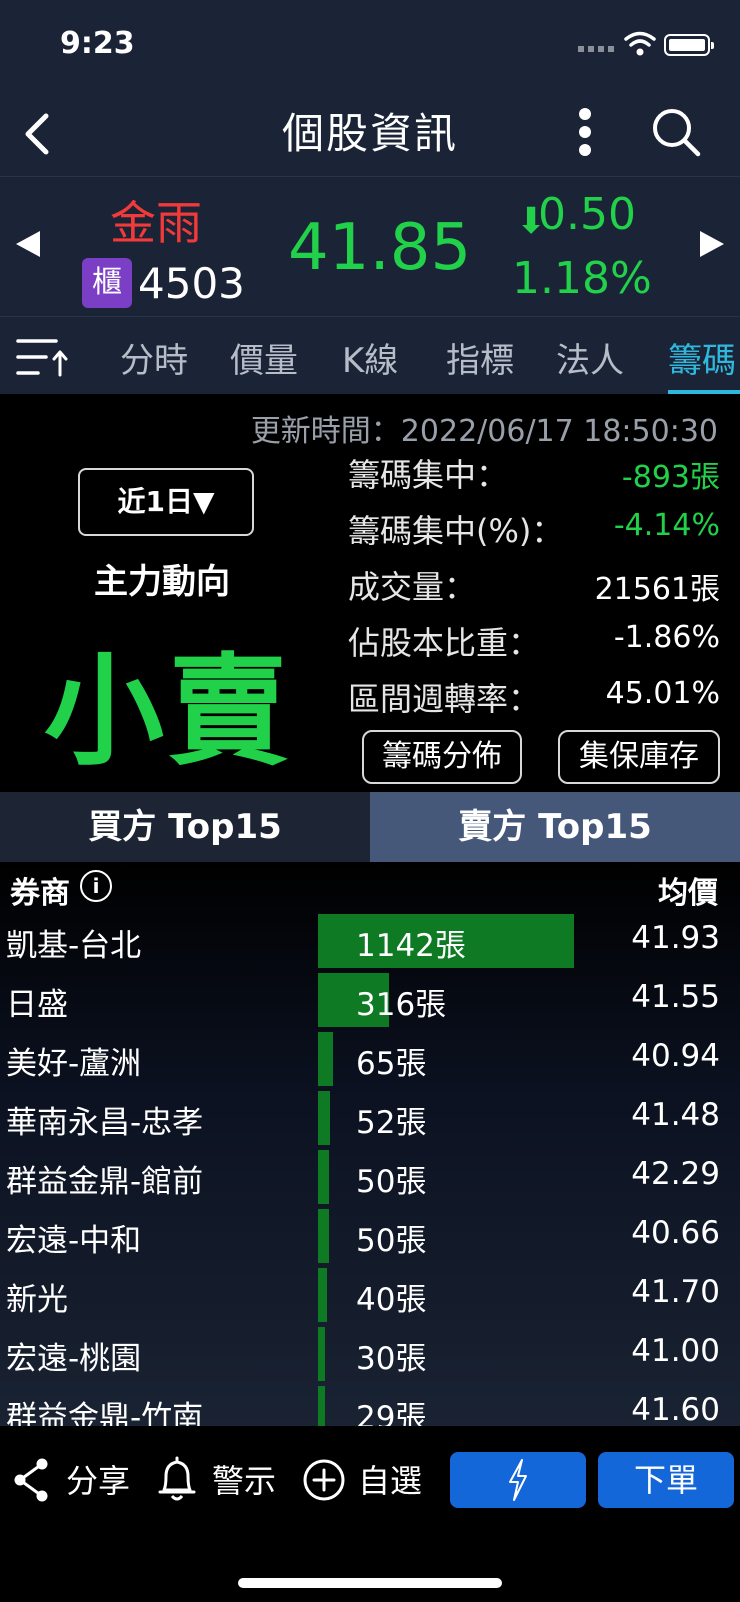 This screenshot has width=740, height=1602. What do you see at coordinates (596, 49) in the screenshot?
I see `signal-icon` at bounding box center [596, 49].